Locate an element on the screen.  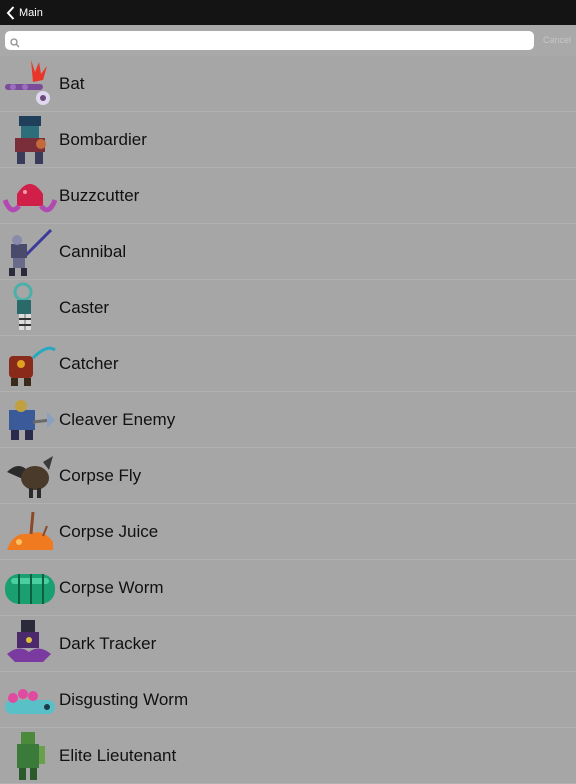
list-item: Caster is located at coordinates (288, 308).